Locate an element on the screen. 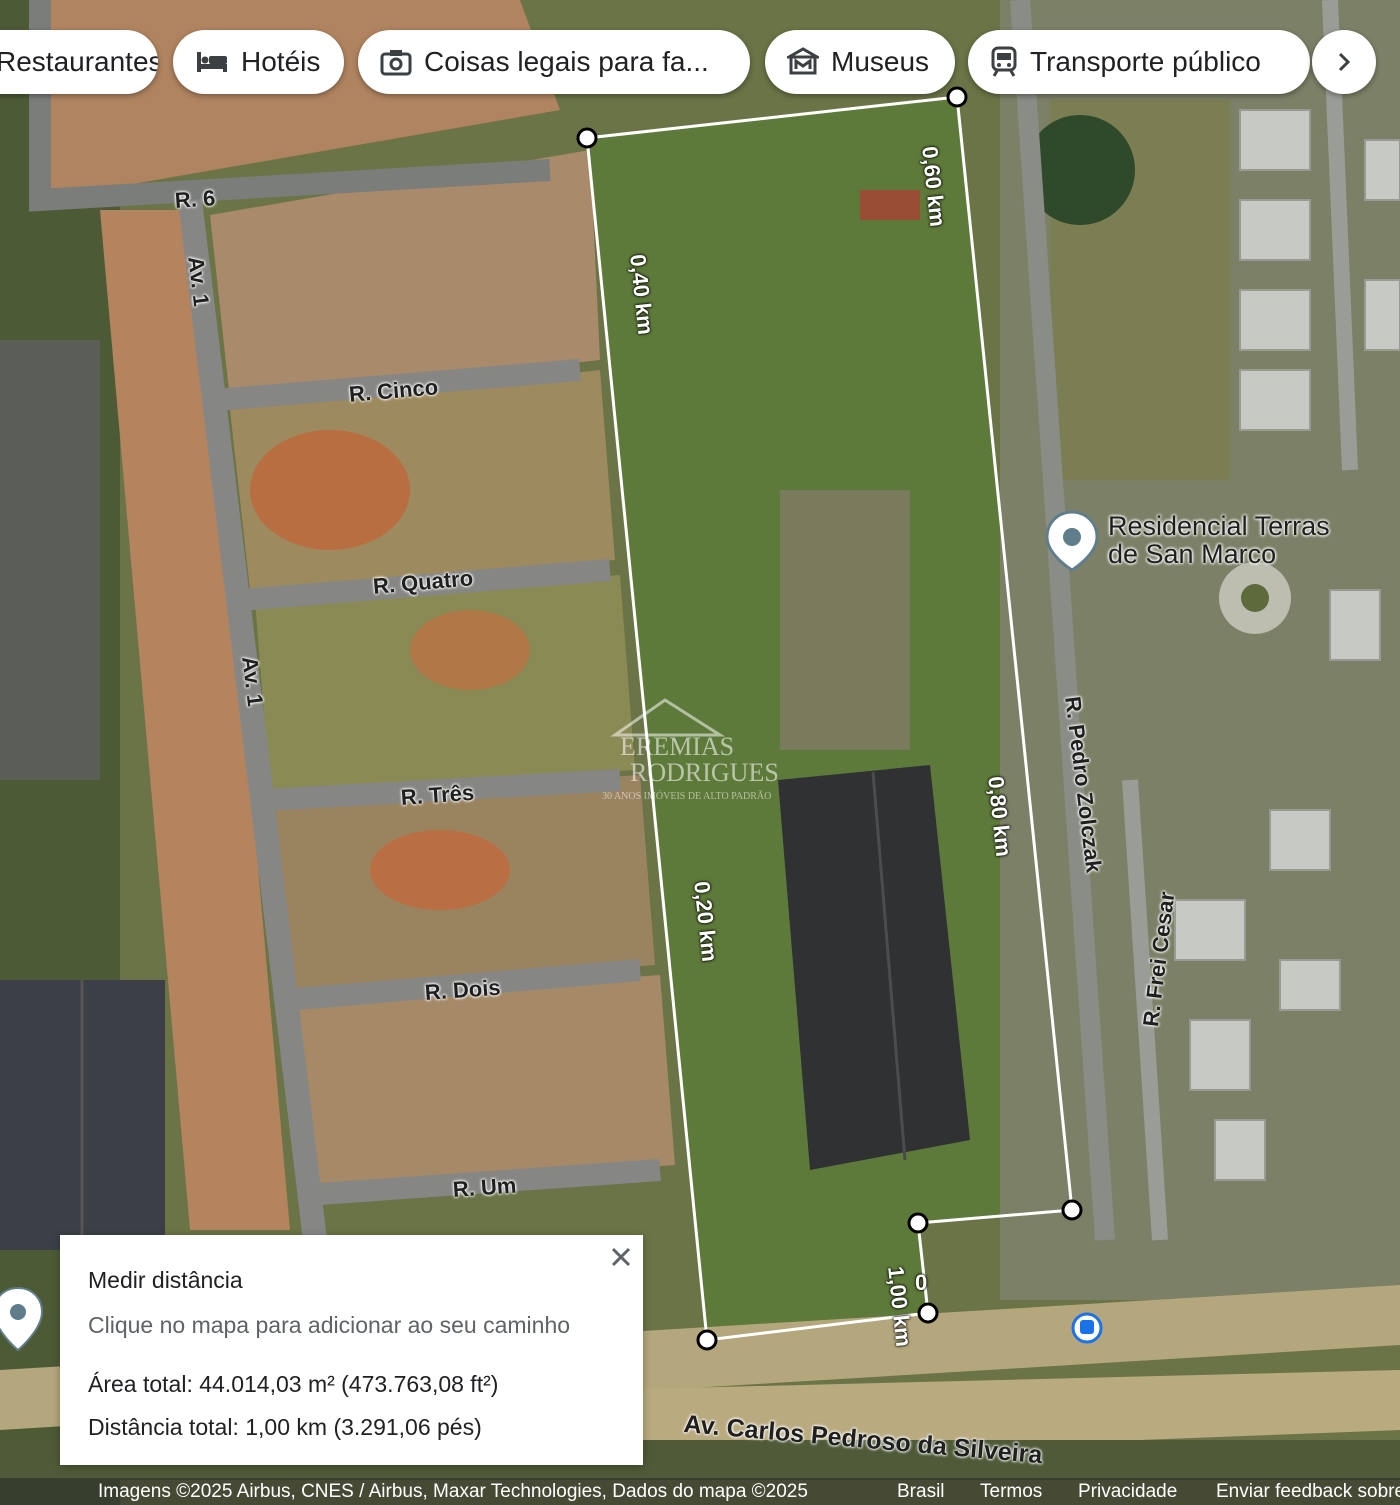 The image size is (1400, 1505). chip-restaurants: Restaurantes is located at coordinates (79, 62).